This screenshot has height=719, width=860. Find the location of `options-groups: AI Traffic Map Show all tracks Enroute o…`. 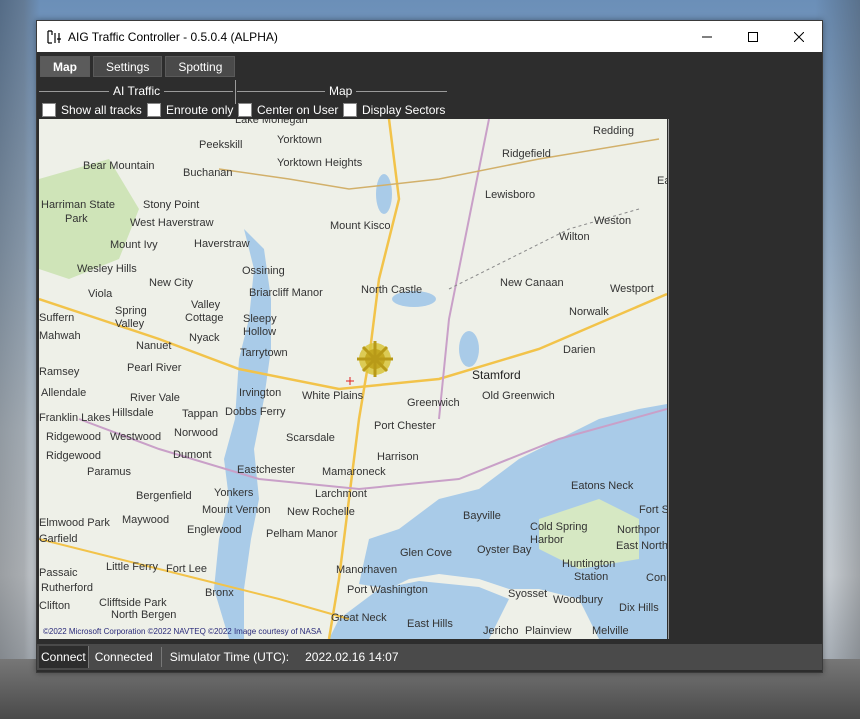

options-groups: AI Traffic Map Show all tracks Enroute o… is located at coordinates (252, 103).